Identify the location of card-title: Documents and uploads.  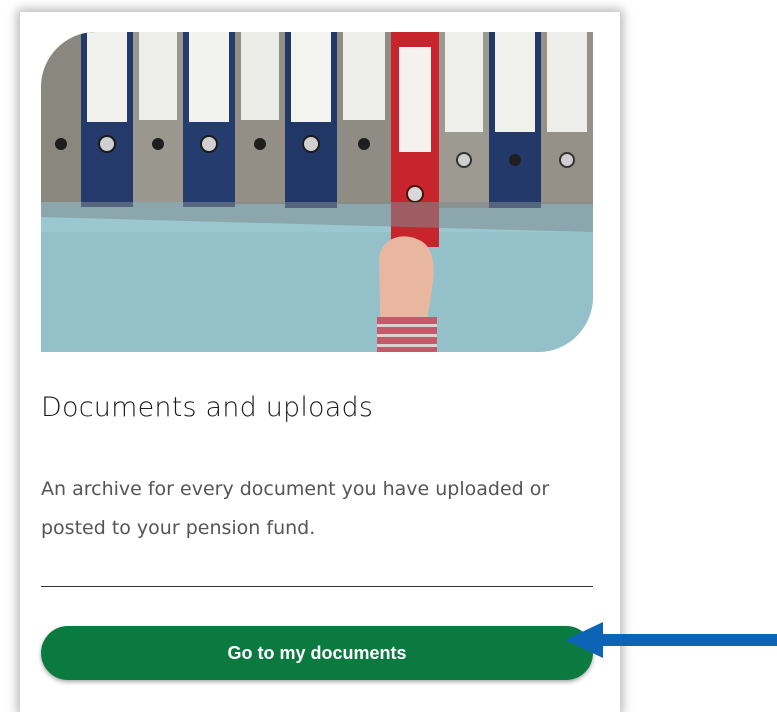
(207, 407).